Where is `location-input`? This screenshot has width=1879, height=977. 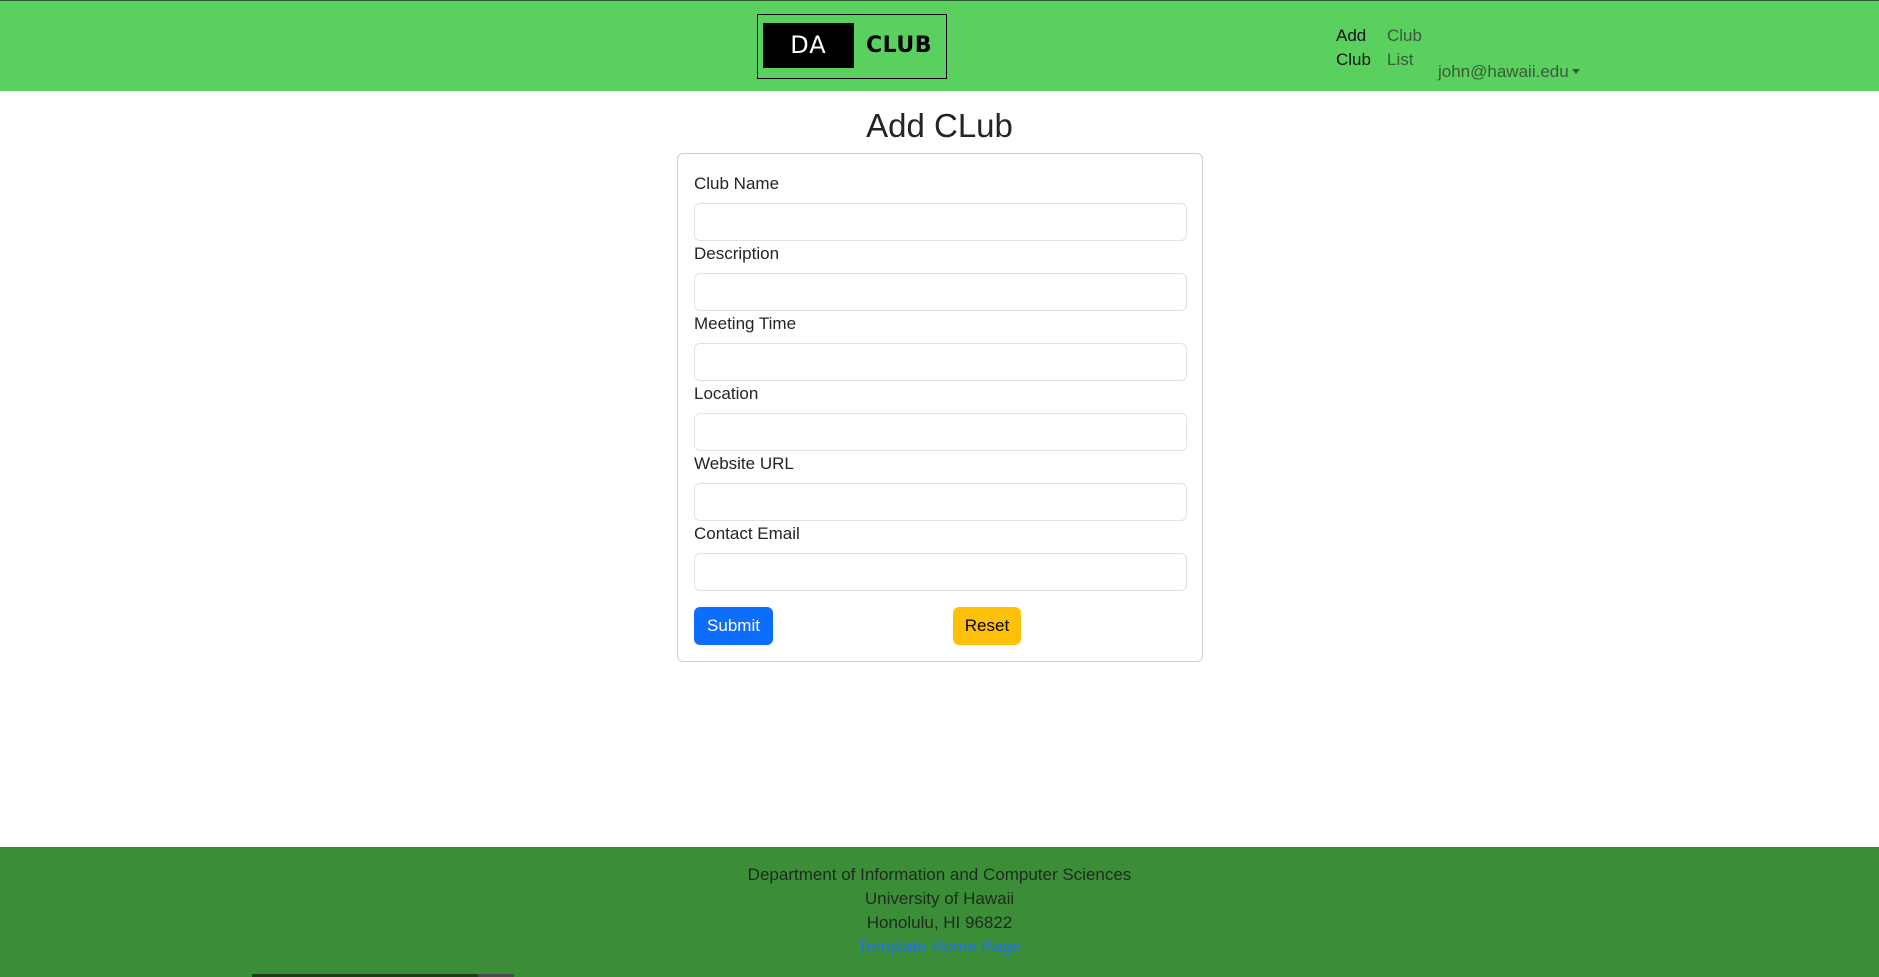 location-input is located at coordinates (940, 432).